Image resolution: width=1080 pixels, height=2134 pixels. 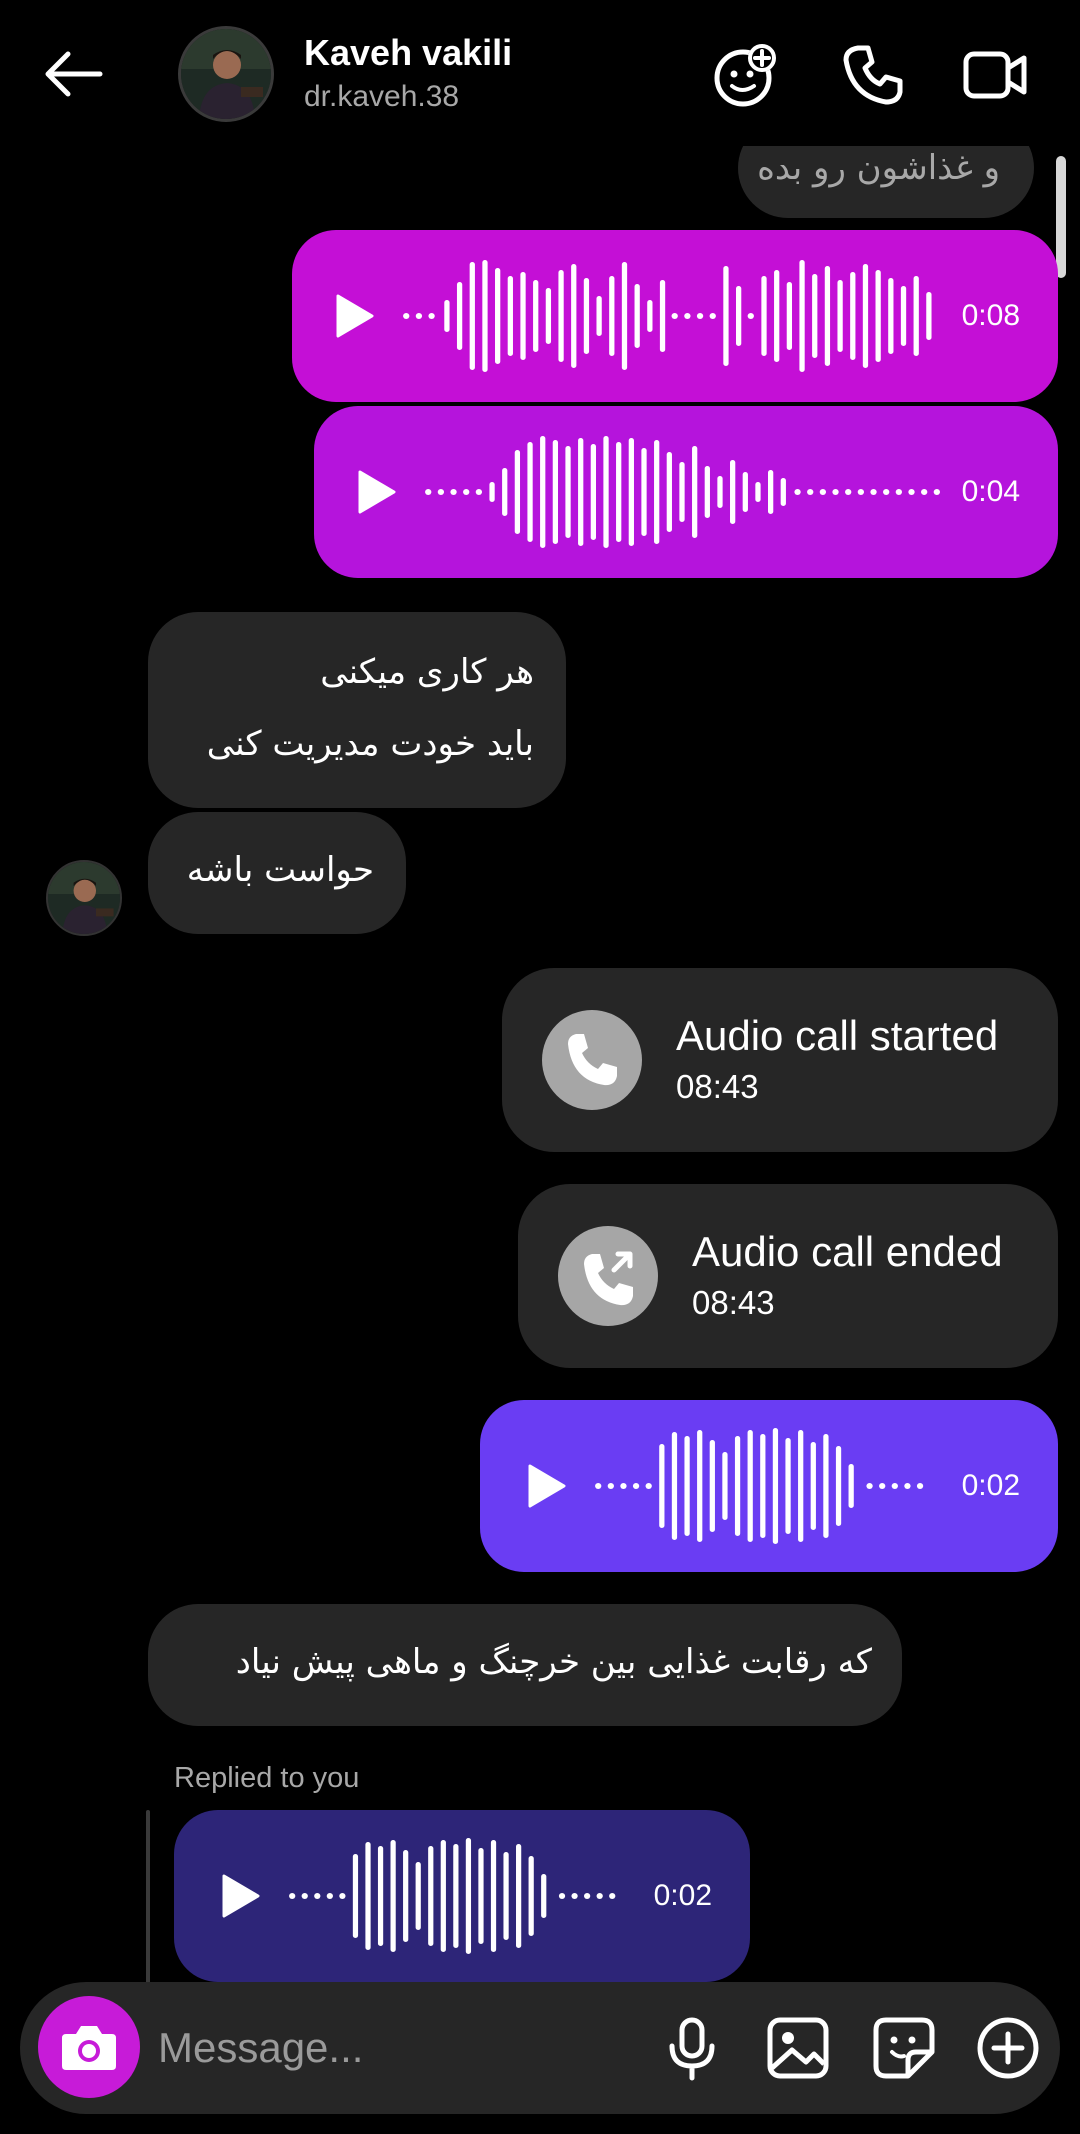 I want to click on contact-username: dr.kaveh.38, so click(x=381, y=97).